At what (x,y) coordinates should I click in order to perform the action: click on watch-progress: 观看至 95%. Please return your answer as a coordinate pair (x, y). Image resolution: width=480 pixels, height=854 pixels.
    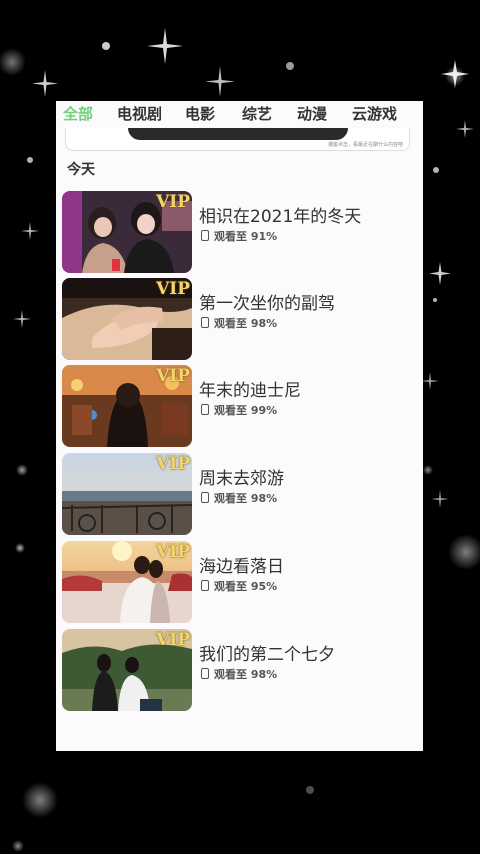
    Looking at the image, I should click on (239, 586).